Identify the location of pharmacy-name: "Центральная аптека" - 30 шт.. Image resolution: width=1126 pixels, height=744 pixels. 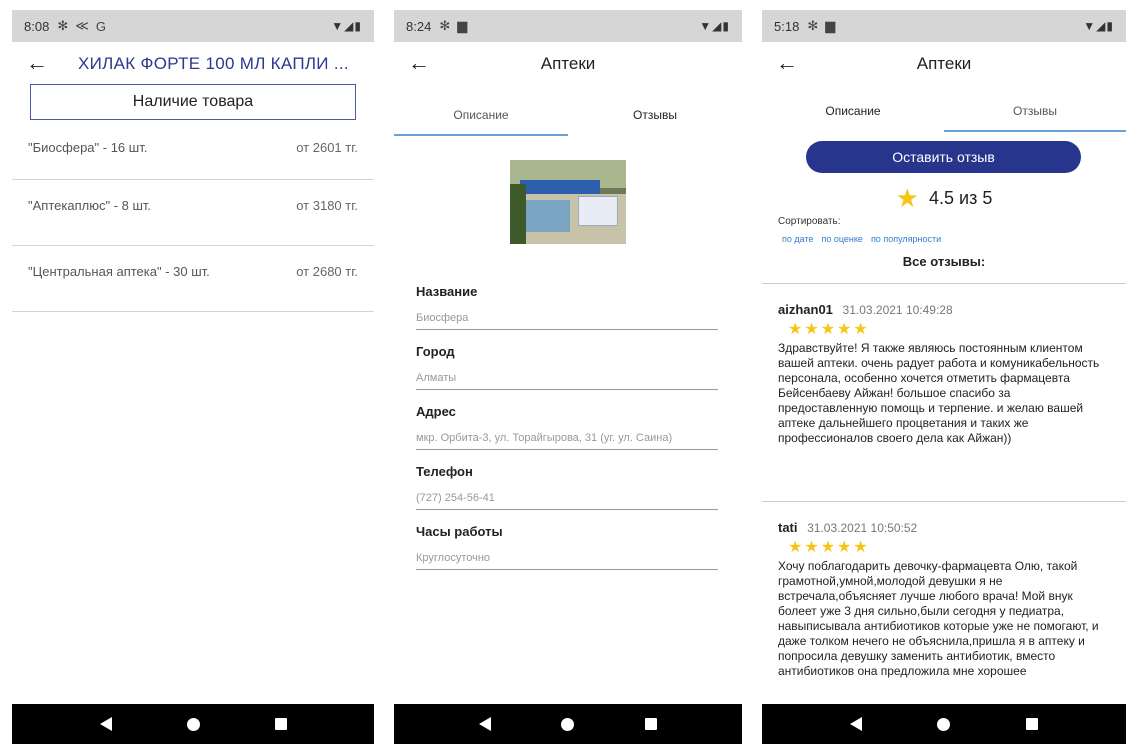
(119, 271).